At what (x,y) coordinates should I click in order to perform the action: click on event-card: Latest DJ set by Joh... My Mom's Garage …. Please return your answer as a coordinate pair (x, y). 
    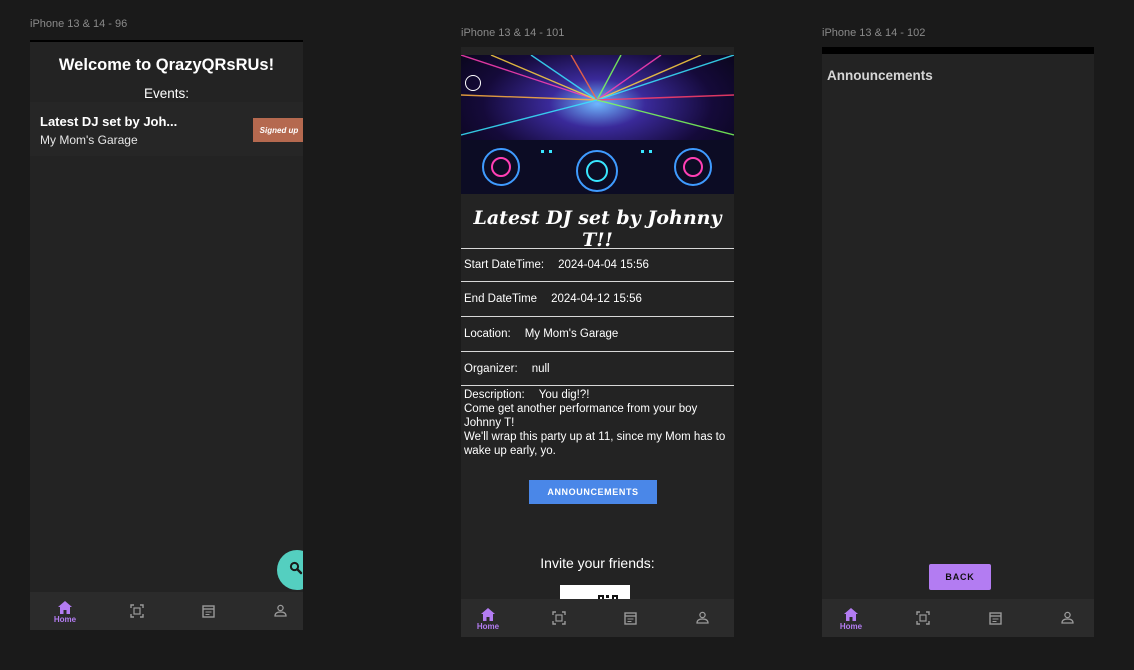
    Looking at the image, I should click on (166, 129).